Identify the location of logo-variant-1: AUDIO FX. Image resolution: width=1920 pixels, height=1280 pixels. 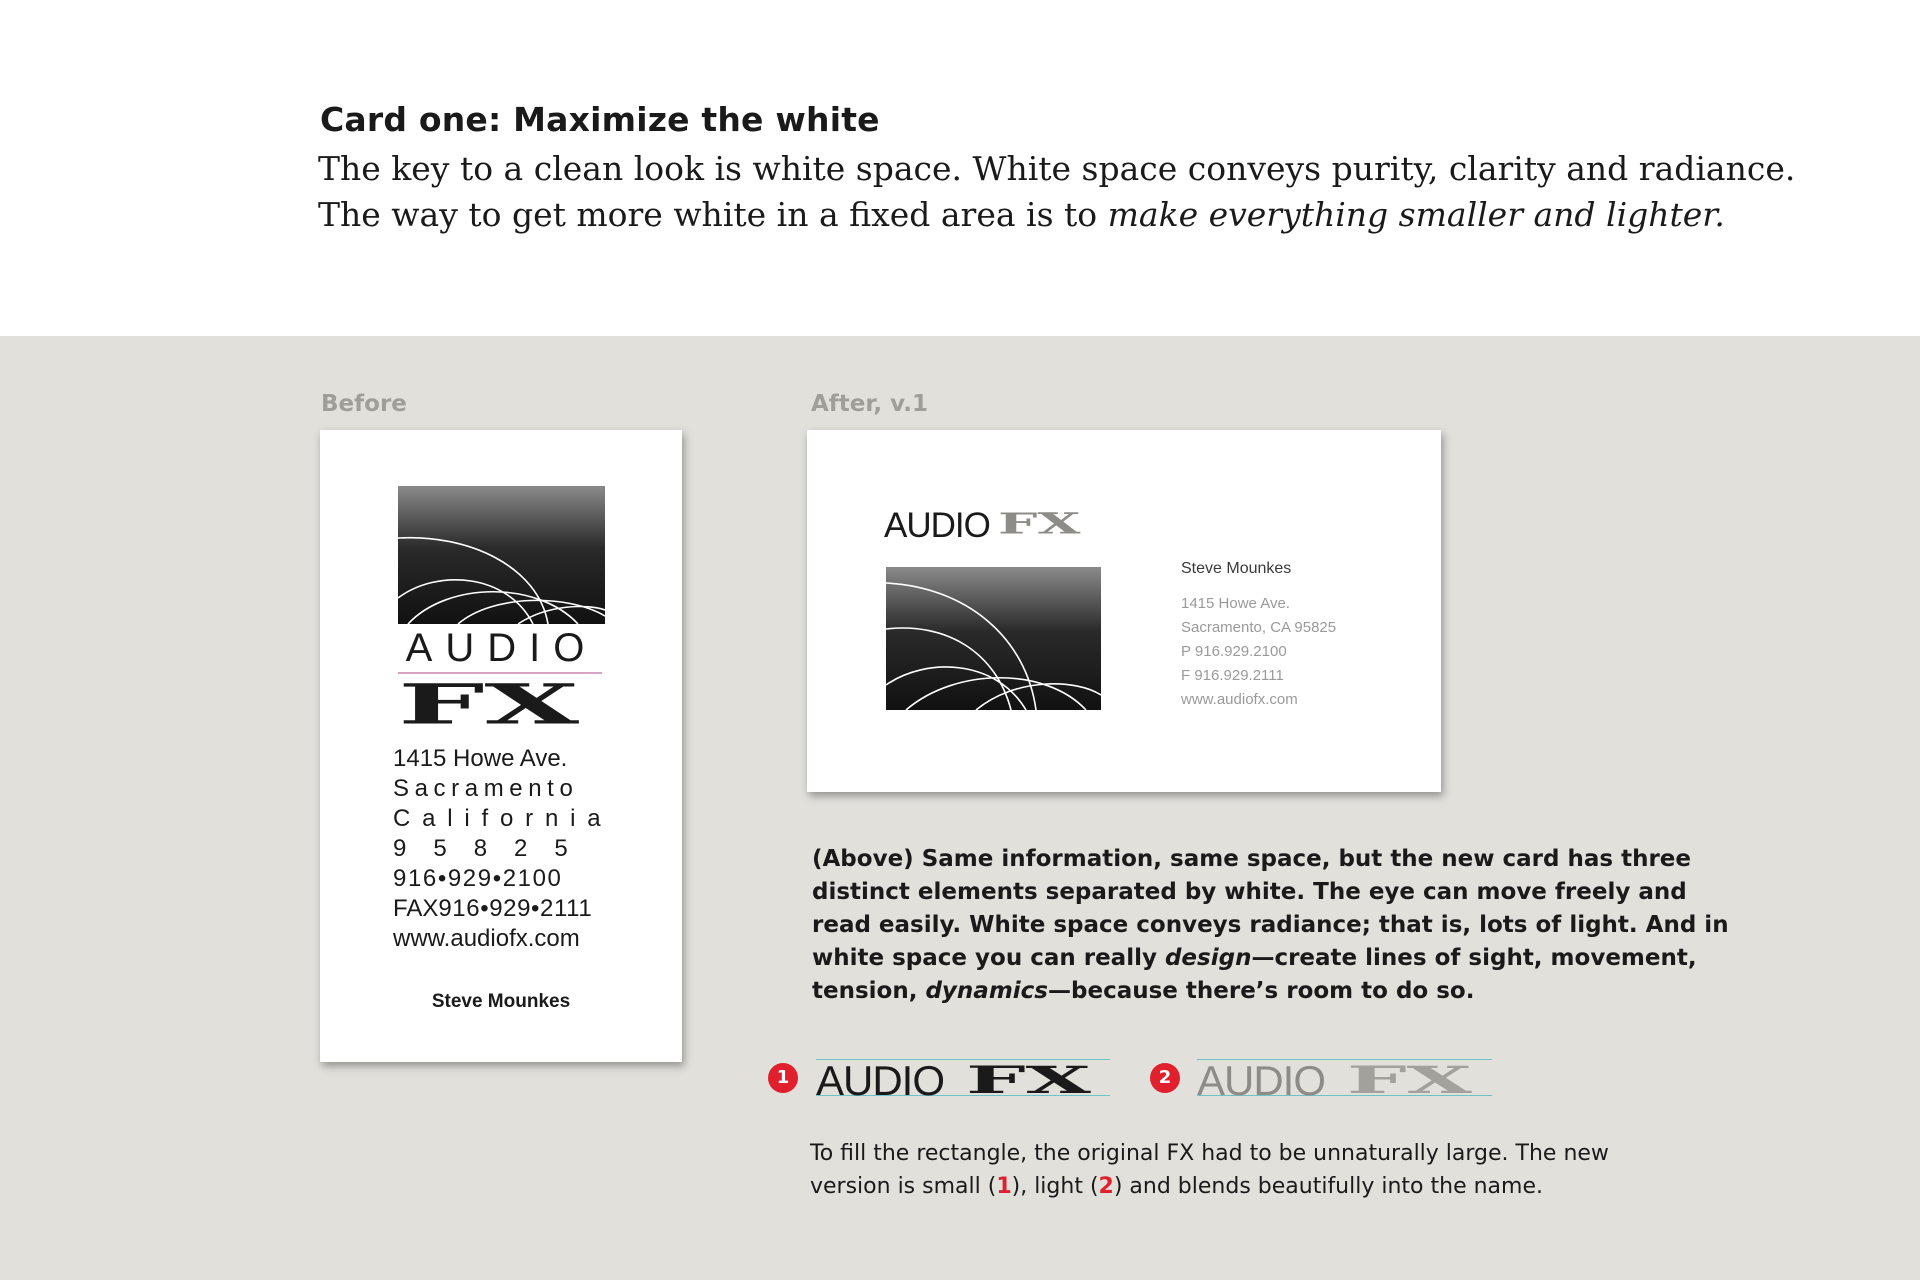
(963, 1078).